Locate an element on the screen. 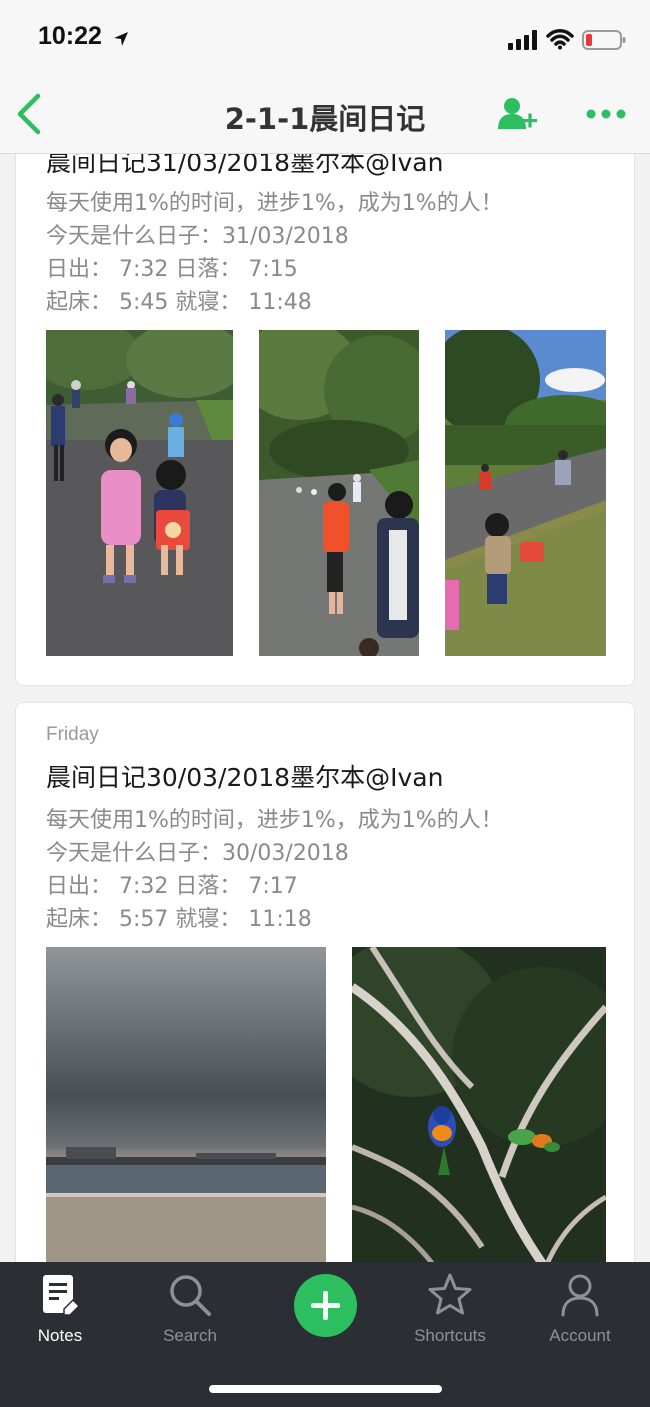 Image resolution: width=650 pixels, height=1407 pixels. status-time: 10:22 is located at coordinates (70, 36).